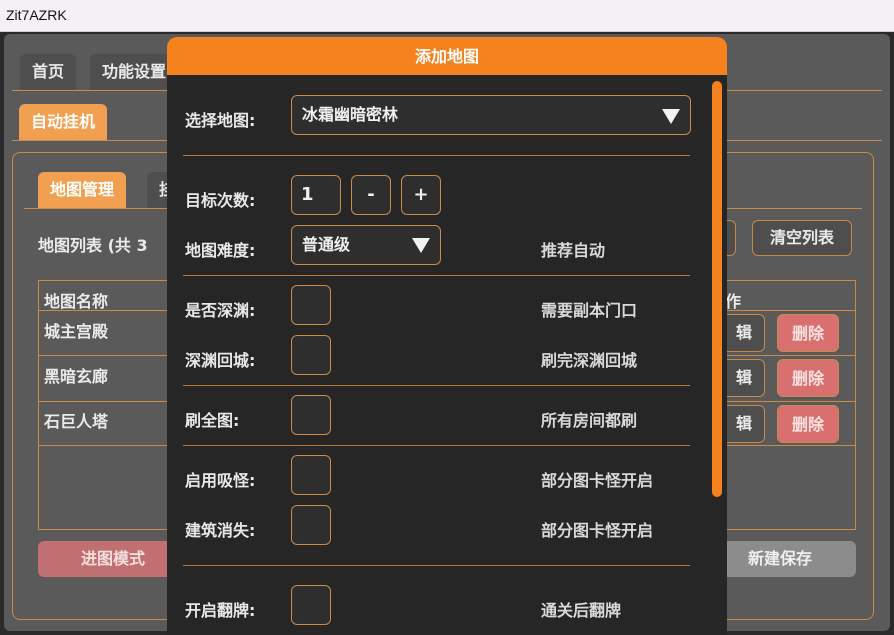 Image resolution: width=894 pixels, height=635 pixels. I want to click on flip-card-label: 开启翻牌:, so click(220, 610).